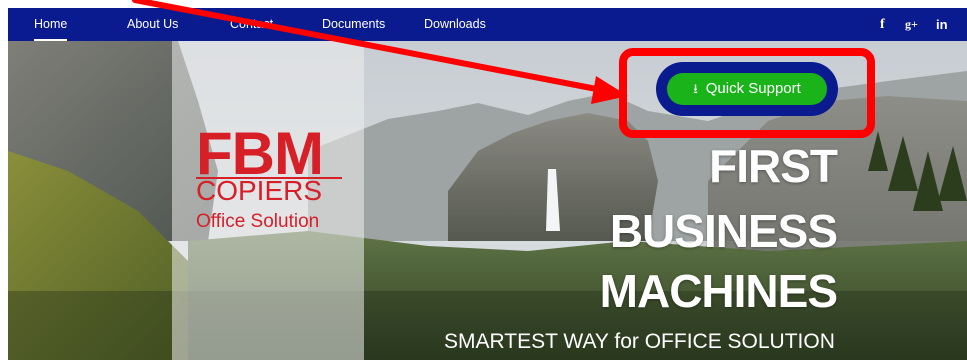  Describe the element at coordinates (51, 24) in the screenshot. I see `nav-home: Home` at that location.